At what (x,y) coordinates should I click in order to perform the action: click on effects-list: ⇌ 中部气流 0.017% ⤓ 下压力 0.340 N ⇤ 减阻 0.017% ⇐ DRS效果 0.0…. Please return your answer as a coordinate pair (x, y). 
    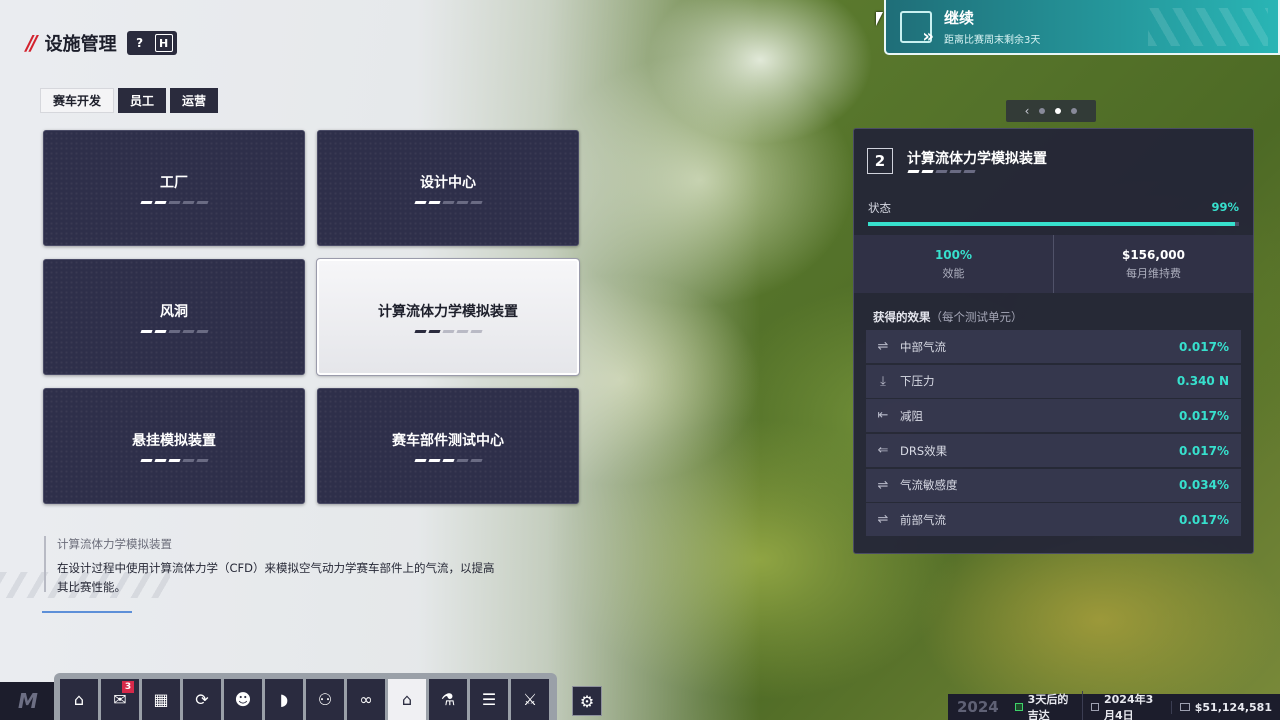
    Looking at the image, I should click on (1053, 433).